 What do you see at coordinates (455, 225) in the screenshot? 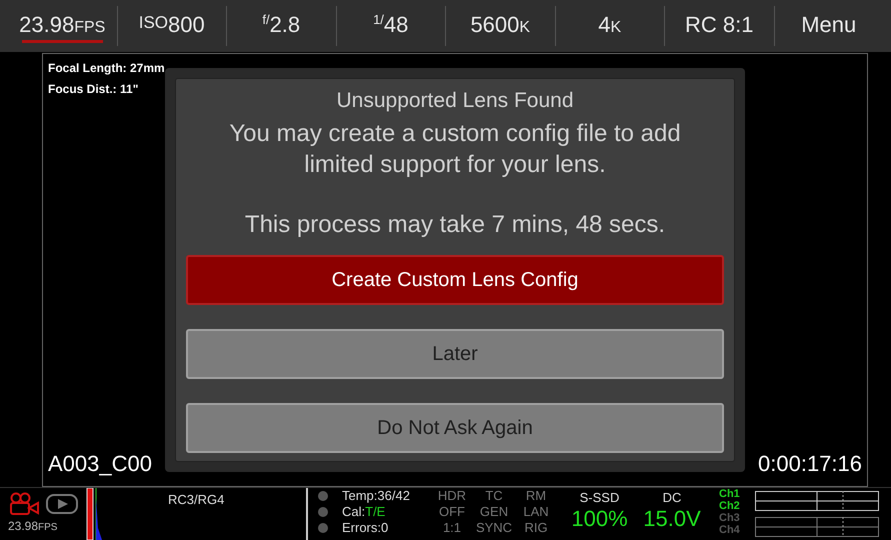
I see `duration-text: This process may take 7 mins, 48 secs.` at bounding box center [455, 225].